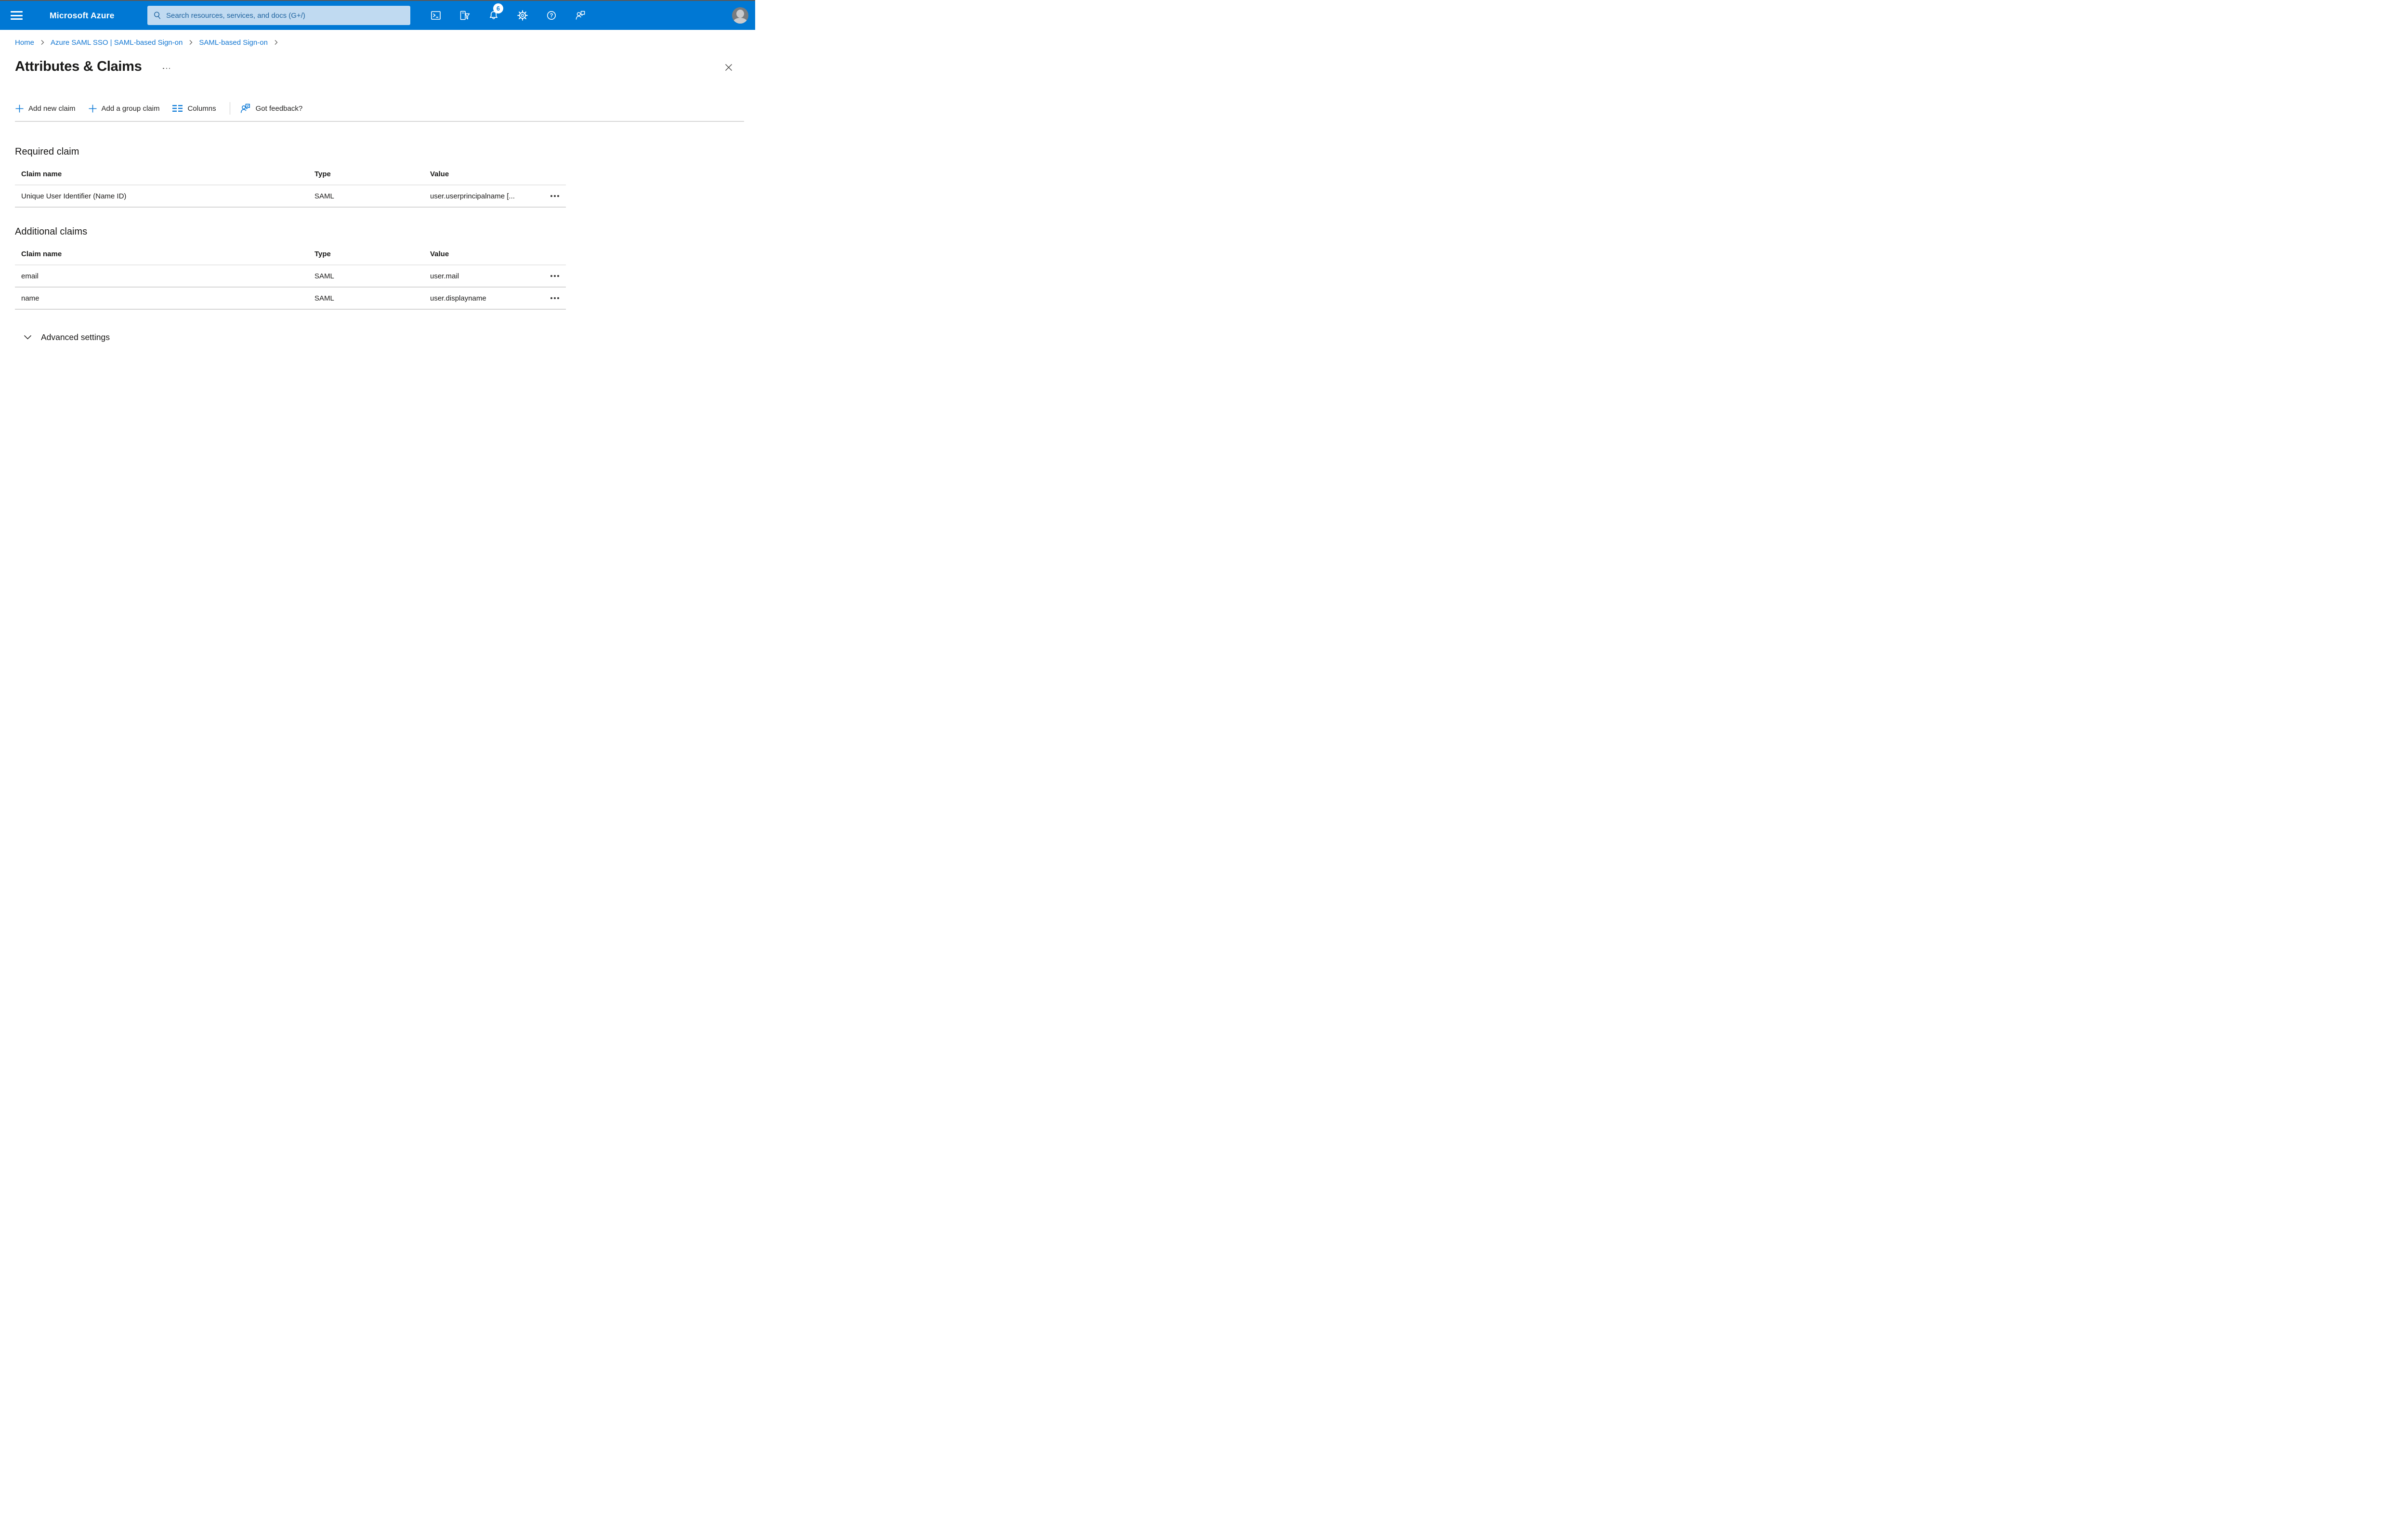 This screenshot has width=2408, height=1523. I want to click on help-button: ?, so click(551, 15).